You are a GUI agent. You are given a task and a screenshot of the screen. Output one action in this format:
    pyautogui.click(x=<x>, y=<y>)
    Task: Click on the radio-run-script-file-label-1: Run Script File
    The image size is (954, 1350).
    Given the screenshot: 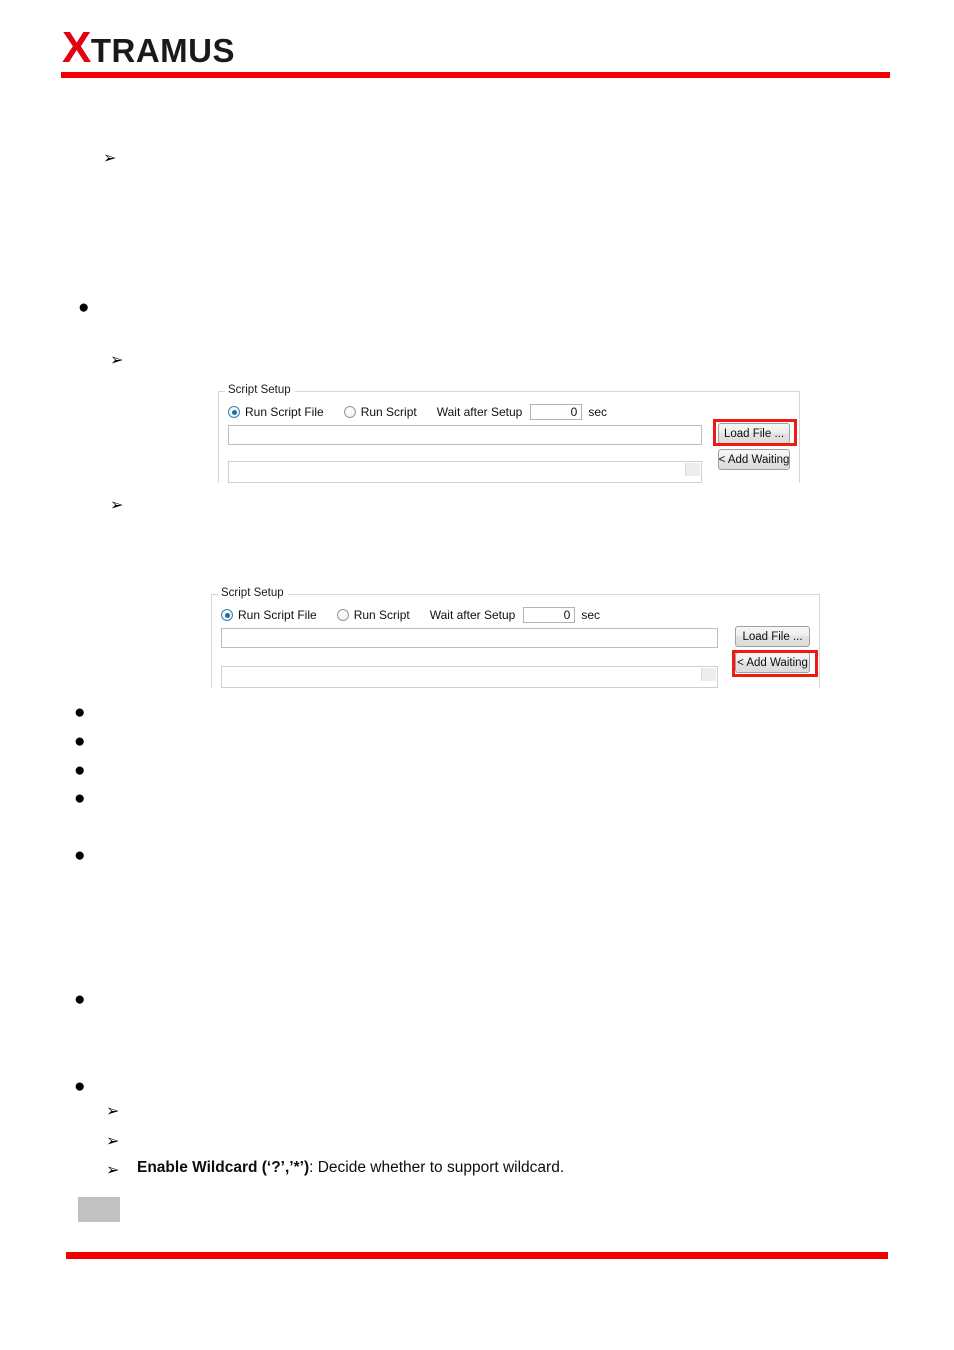 What is the action you would take?
    pyautogui.click(x=284, y=412)
    